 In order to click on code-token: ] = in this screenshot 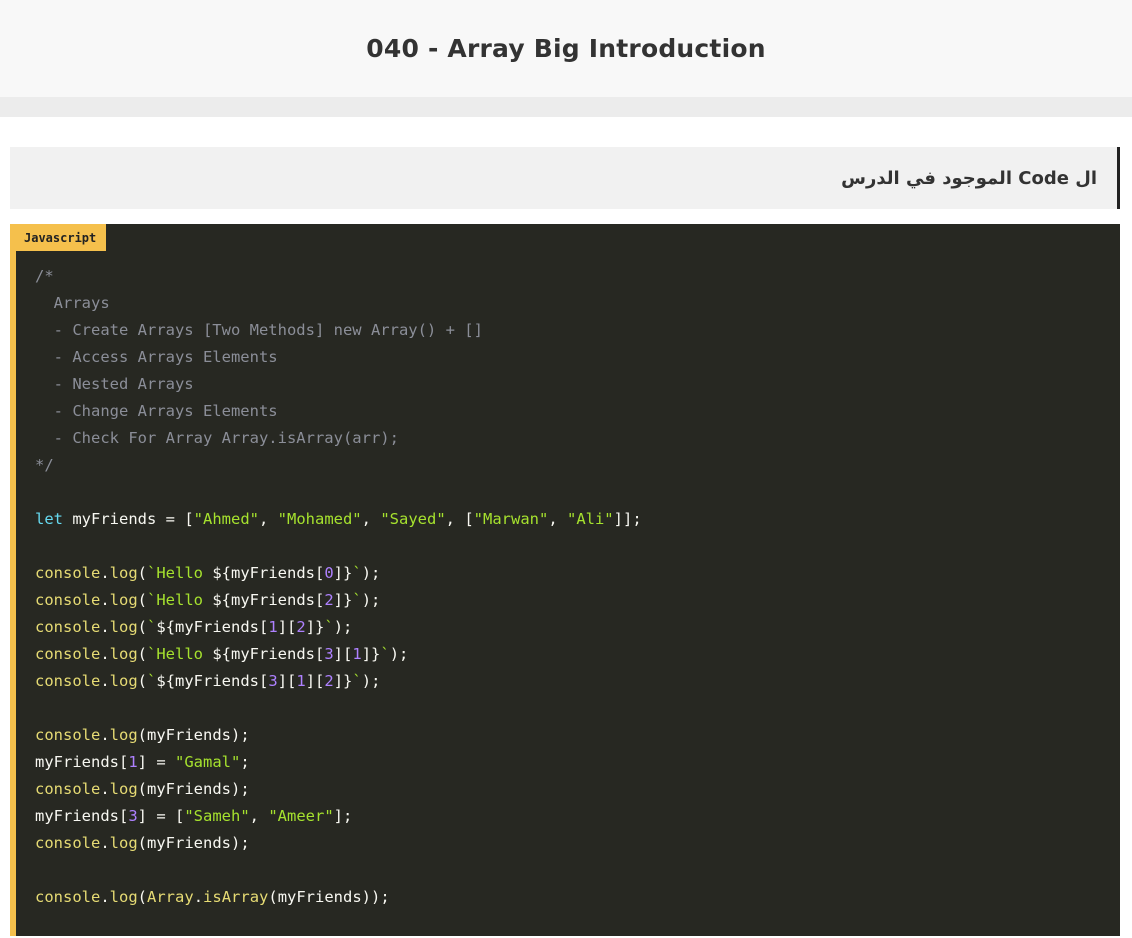, I will do `click(156, 762)`.